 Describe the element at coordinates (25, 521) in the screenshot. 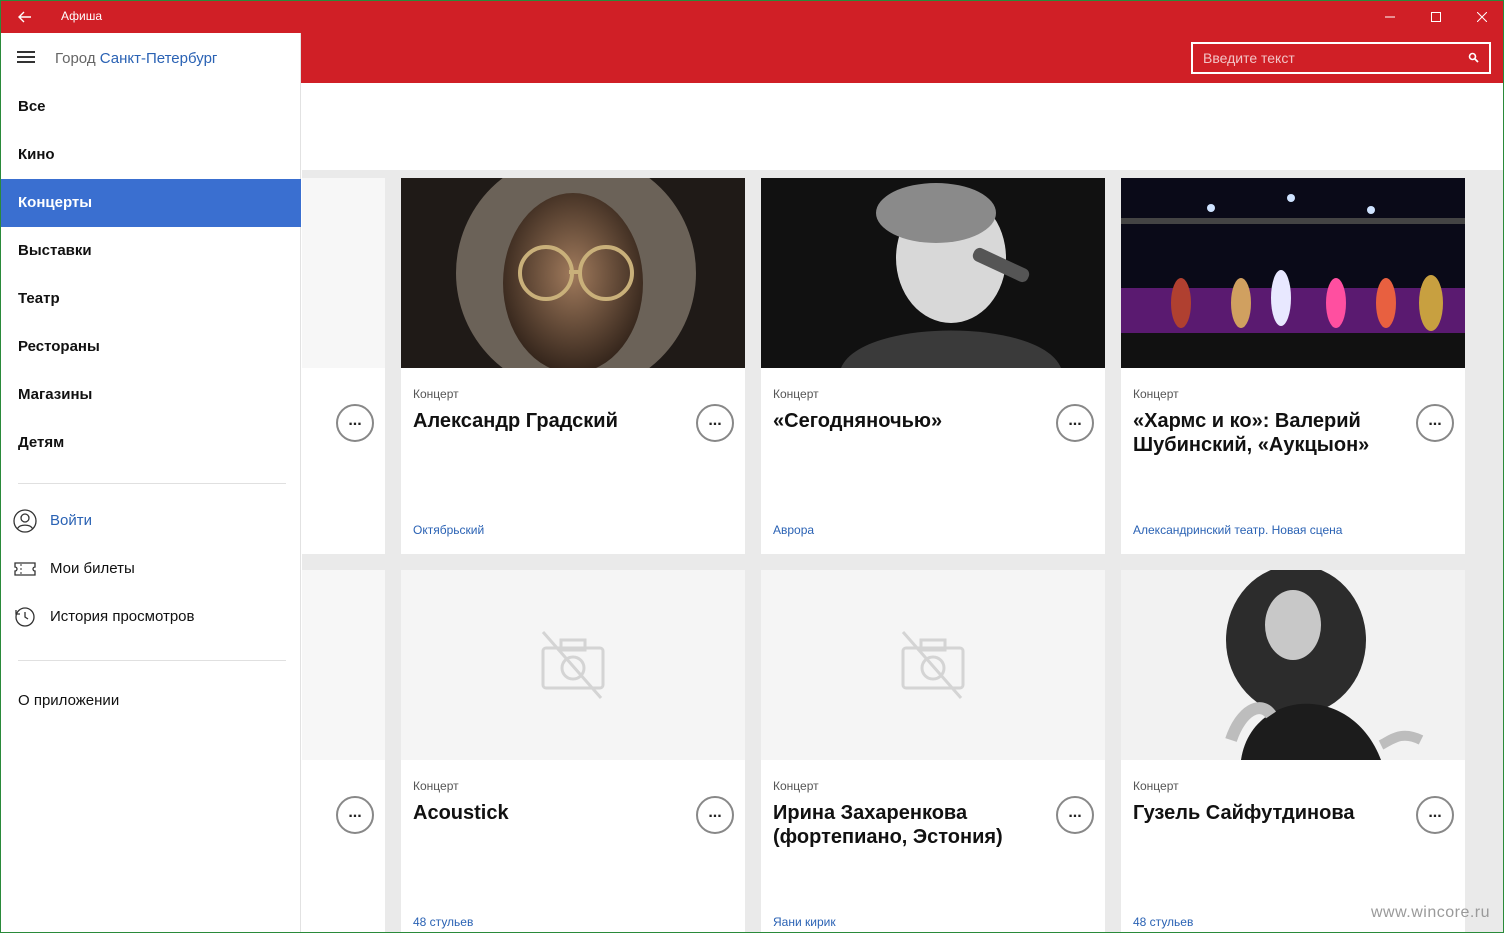

I see `user-circle-icon` at that location.